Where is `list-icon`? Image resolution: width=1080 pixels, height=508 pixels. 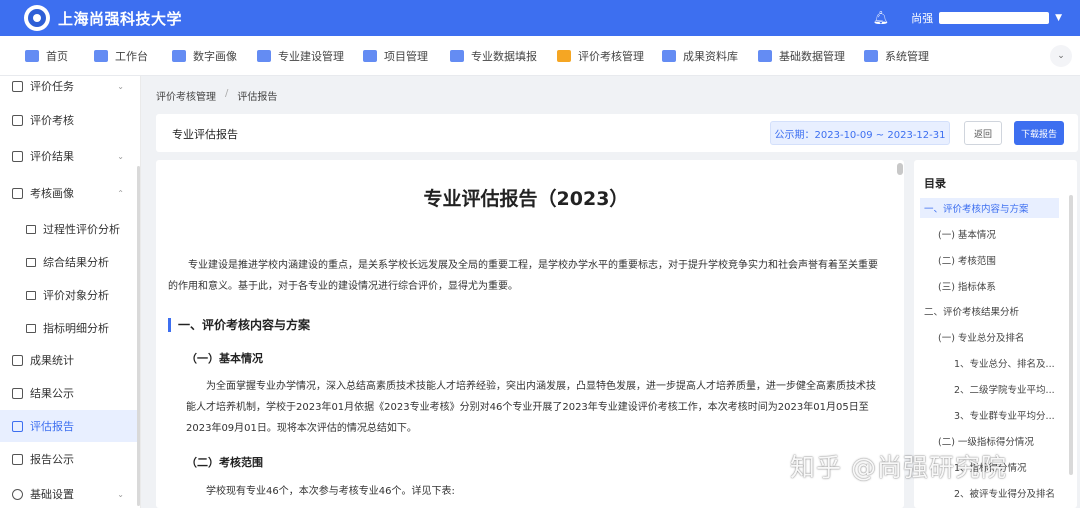 list-icon is located at coordinates (17, 86).